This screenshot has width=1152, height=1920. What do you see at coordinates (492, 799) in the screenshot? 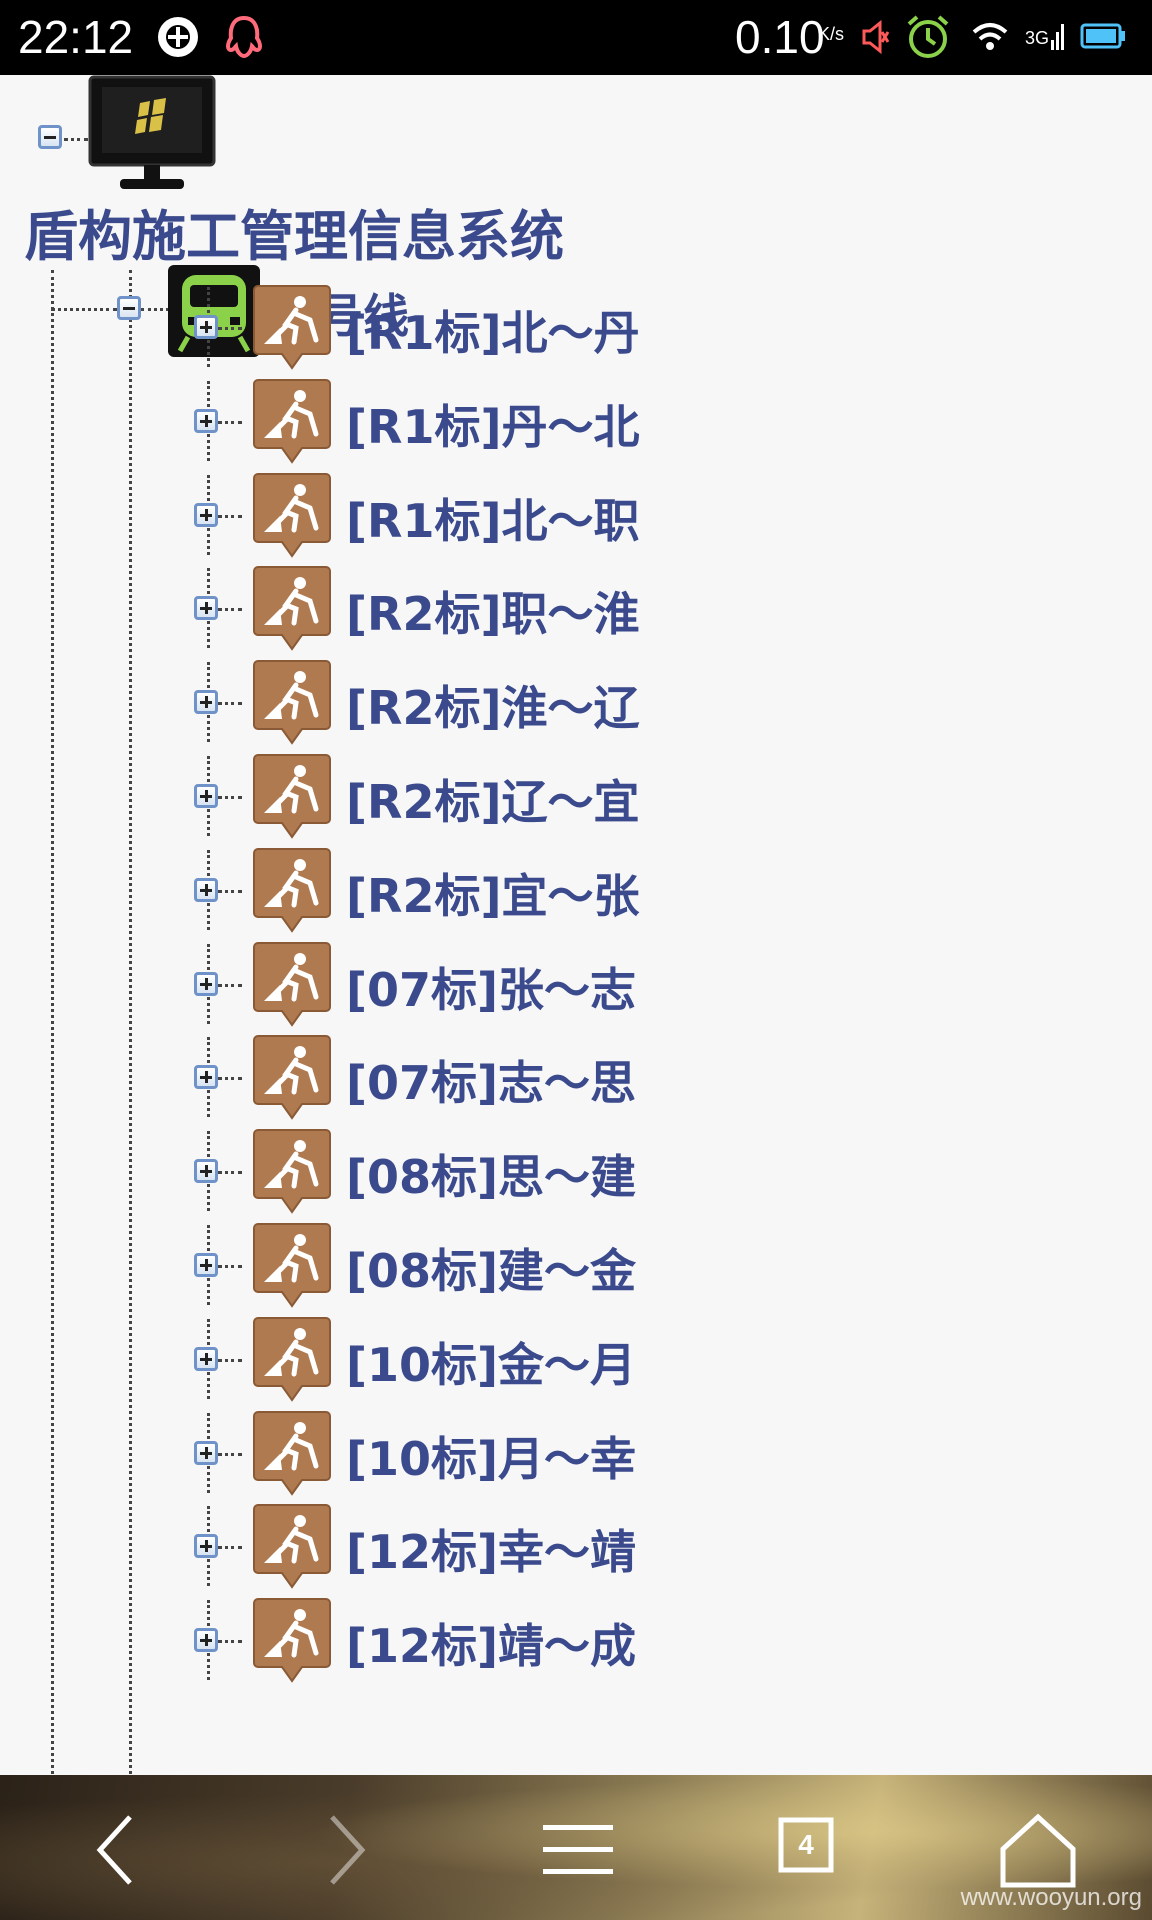
I see `section-label: [R2标]辽～宜` at bounding box center [492, 799].